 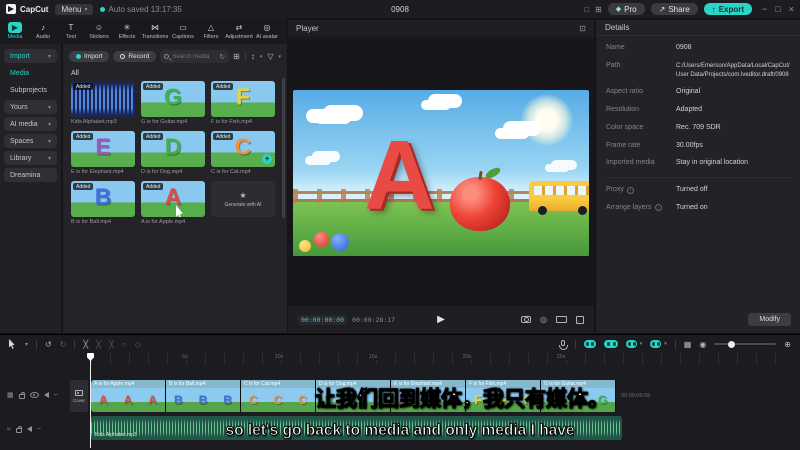 What do you see at coordinates (582, 28) in the screenshot?
I see `detach-player-icon: ⊡` at bounding box center [582, 28].